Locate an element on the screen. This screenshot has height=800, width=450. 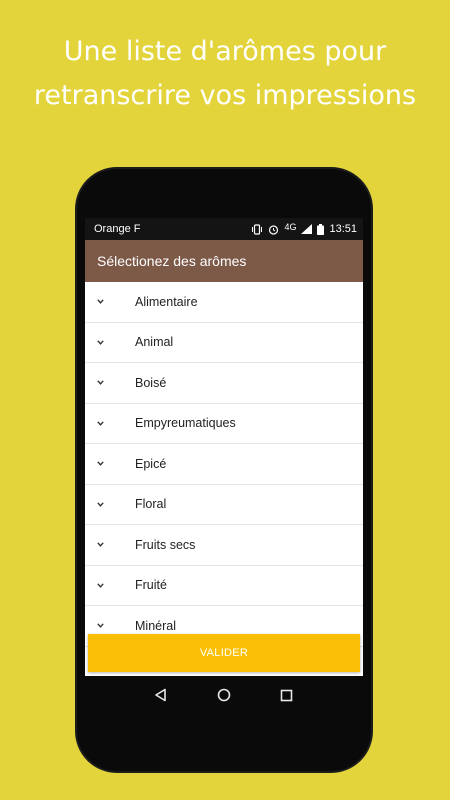
list-item-label: Epicé is located at coordinates (151, 463).